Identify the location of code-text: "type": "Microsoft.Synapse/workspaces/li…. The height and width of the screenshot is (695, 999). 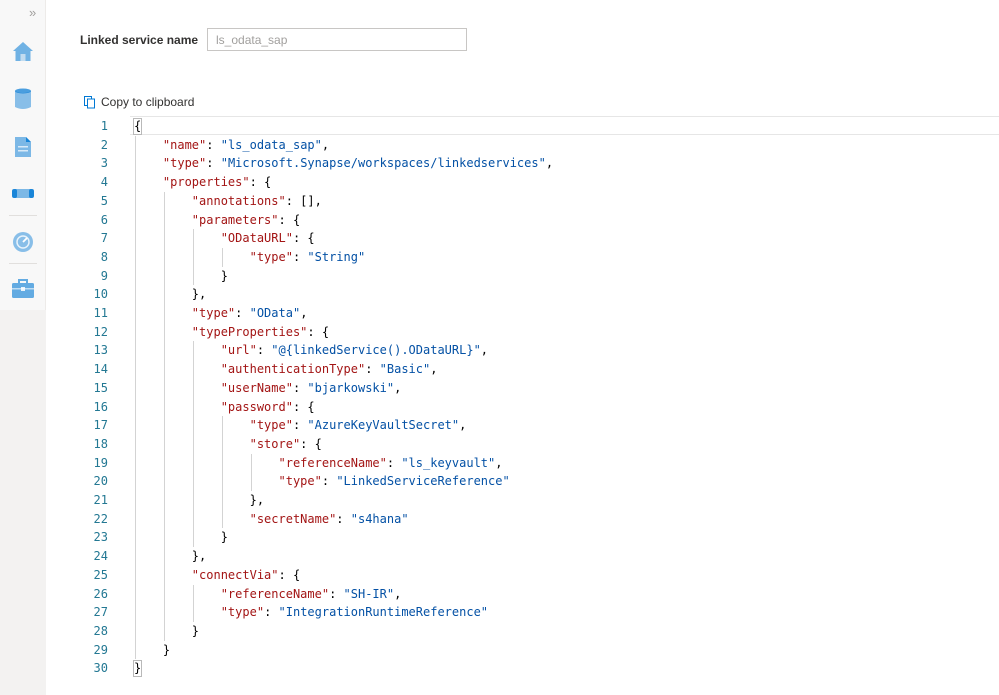
(343, 163).